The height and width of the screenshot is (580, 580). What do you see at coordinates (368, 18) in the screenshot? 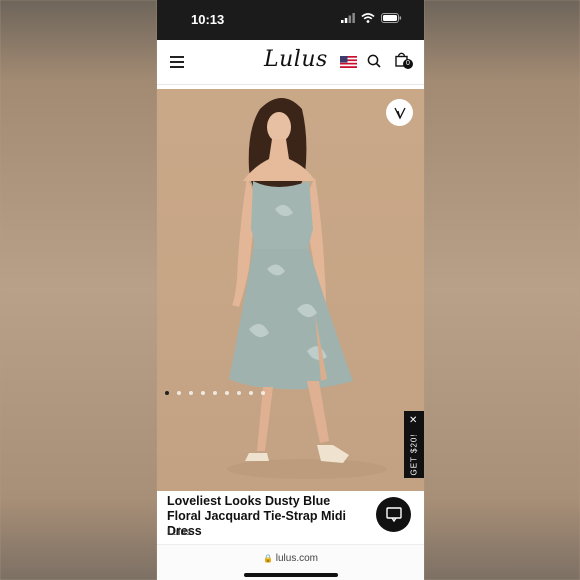
I see `wifi-icon` at bounding box center [368, 18].